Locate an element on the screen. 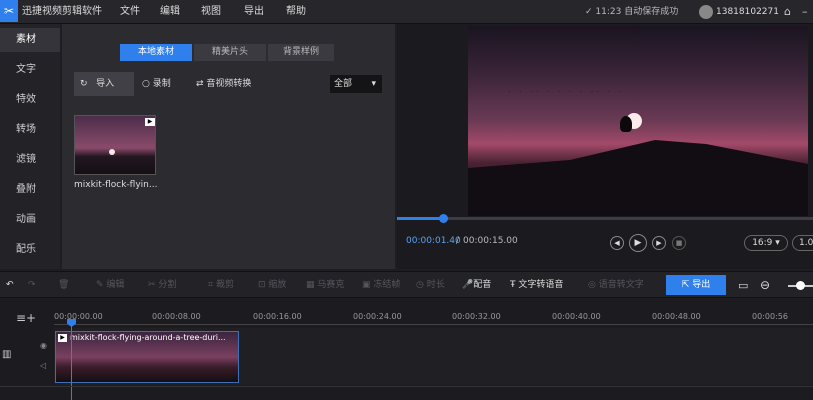 The height and width of the screenshot is (400, 813). edit-icon: ✎ is located at coordinates (101, 285).